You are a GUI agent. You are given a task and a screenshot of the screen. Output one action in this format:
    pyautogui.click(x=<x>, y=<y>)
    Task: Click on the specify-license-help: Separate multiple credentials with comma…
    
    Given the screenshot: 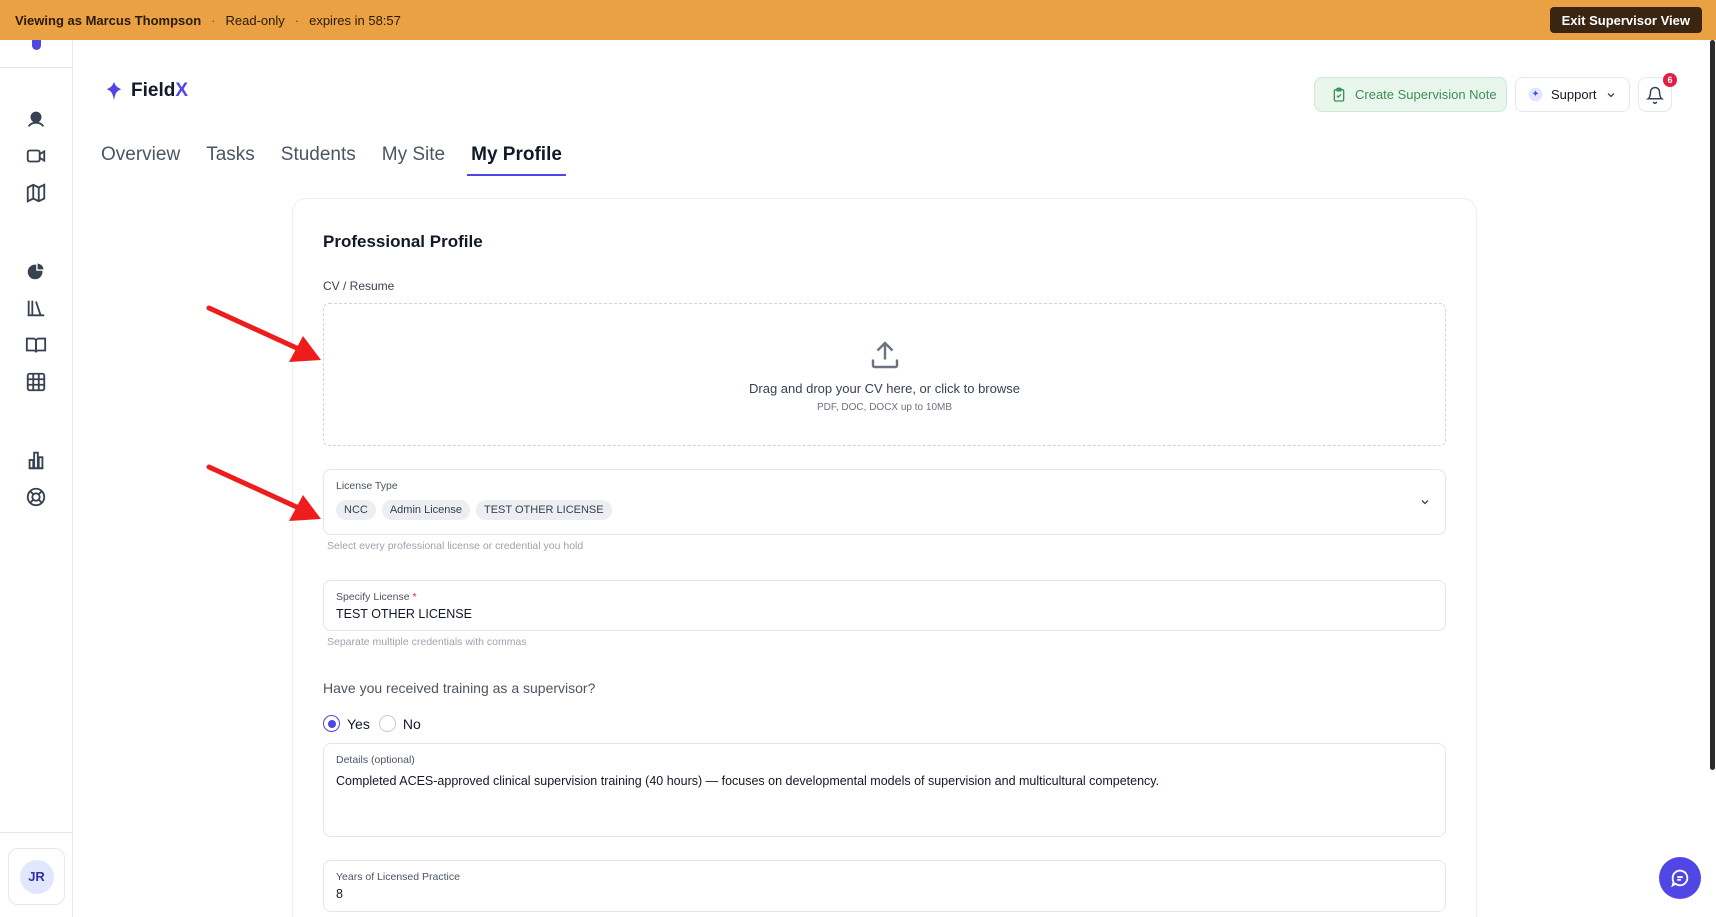 What is the action you would take?
    pyautogui.click(x=427, y=642)
    